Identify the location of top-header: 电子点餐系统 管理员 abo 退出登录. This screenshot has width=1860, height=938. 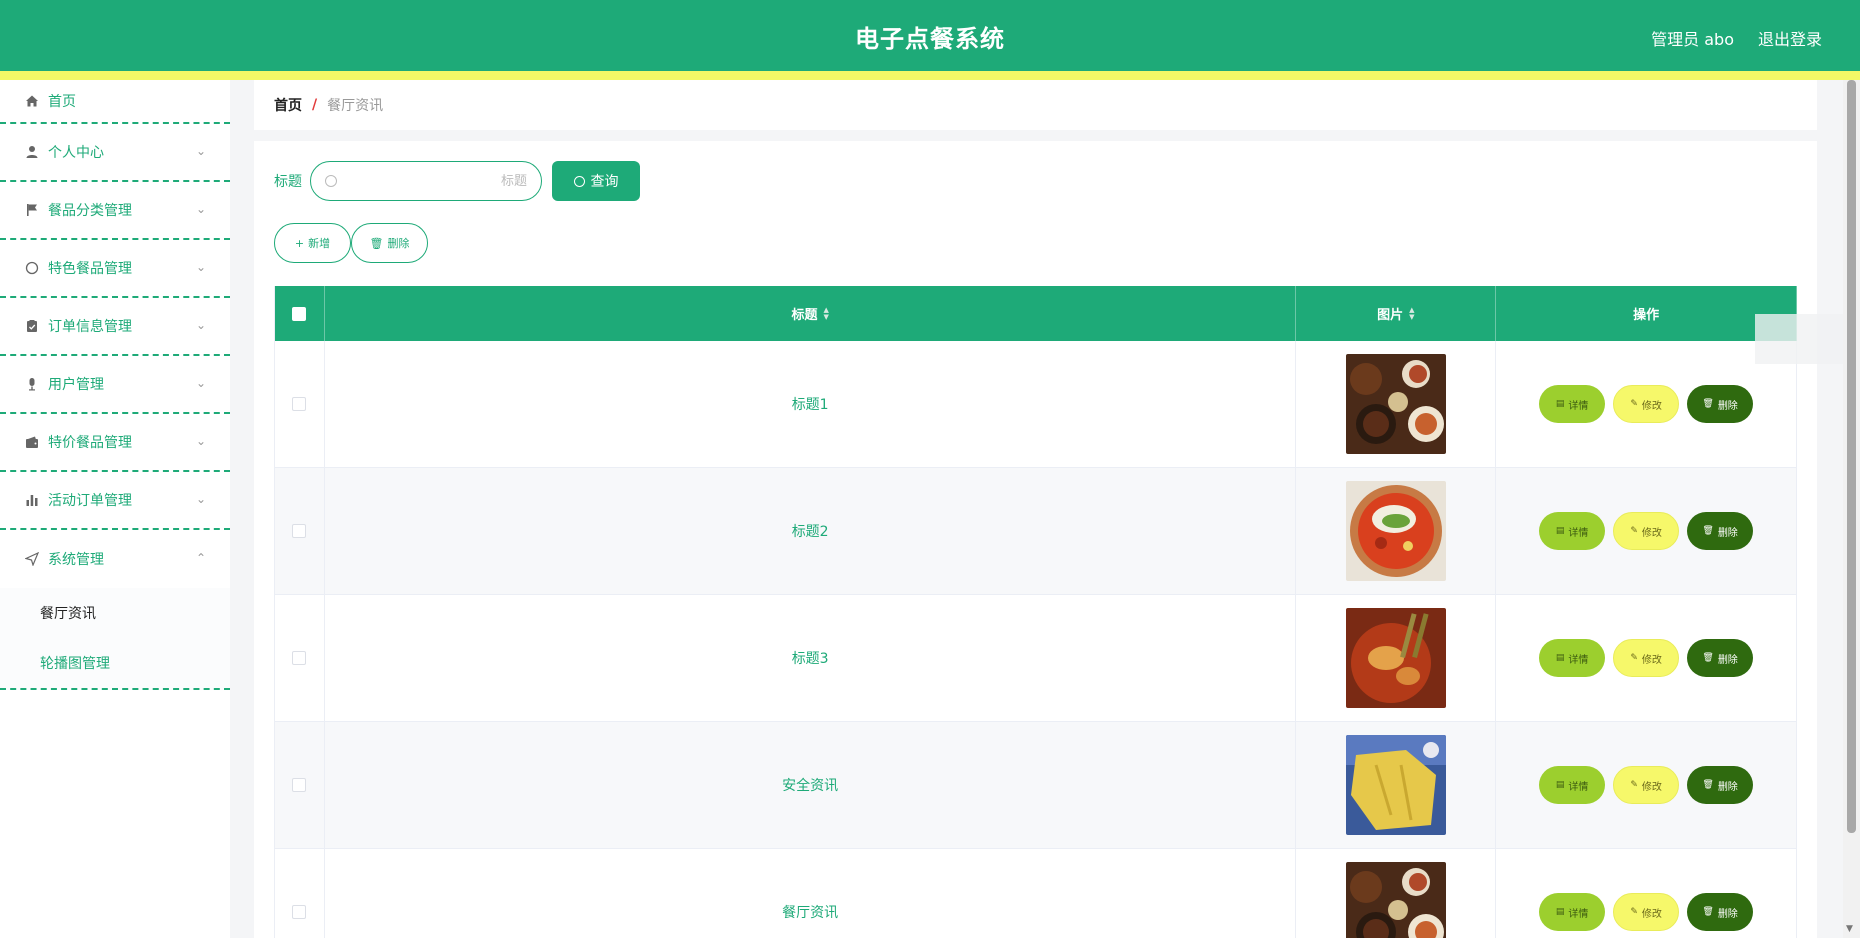
(930, 35).